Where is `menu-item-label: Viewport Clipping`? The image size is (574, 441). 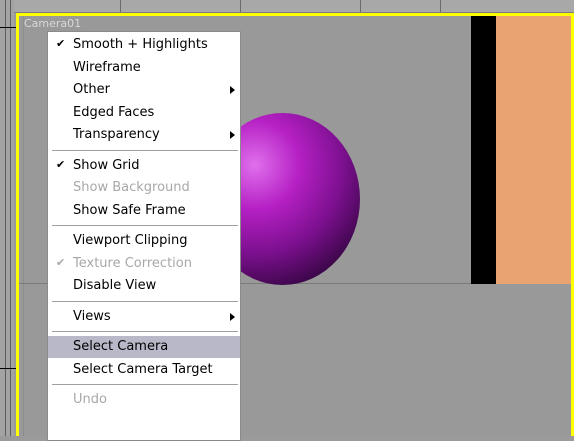 menu-item-label: Viewport Clipping is located at coordinates (130, 240).